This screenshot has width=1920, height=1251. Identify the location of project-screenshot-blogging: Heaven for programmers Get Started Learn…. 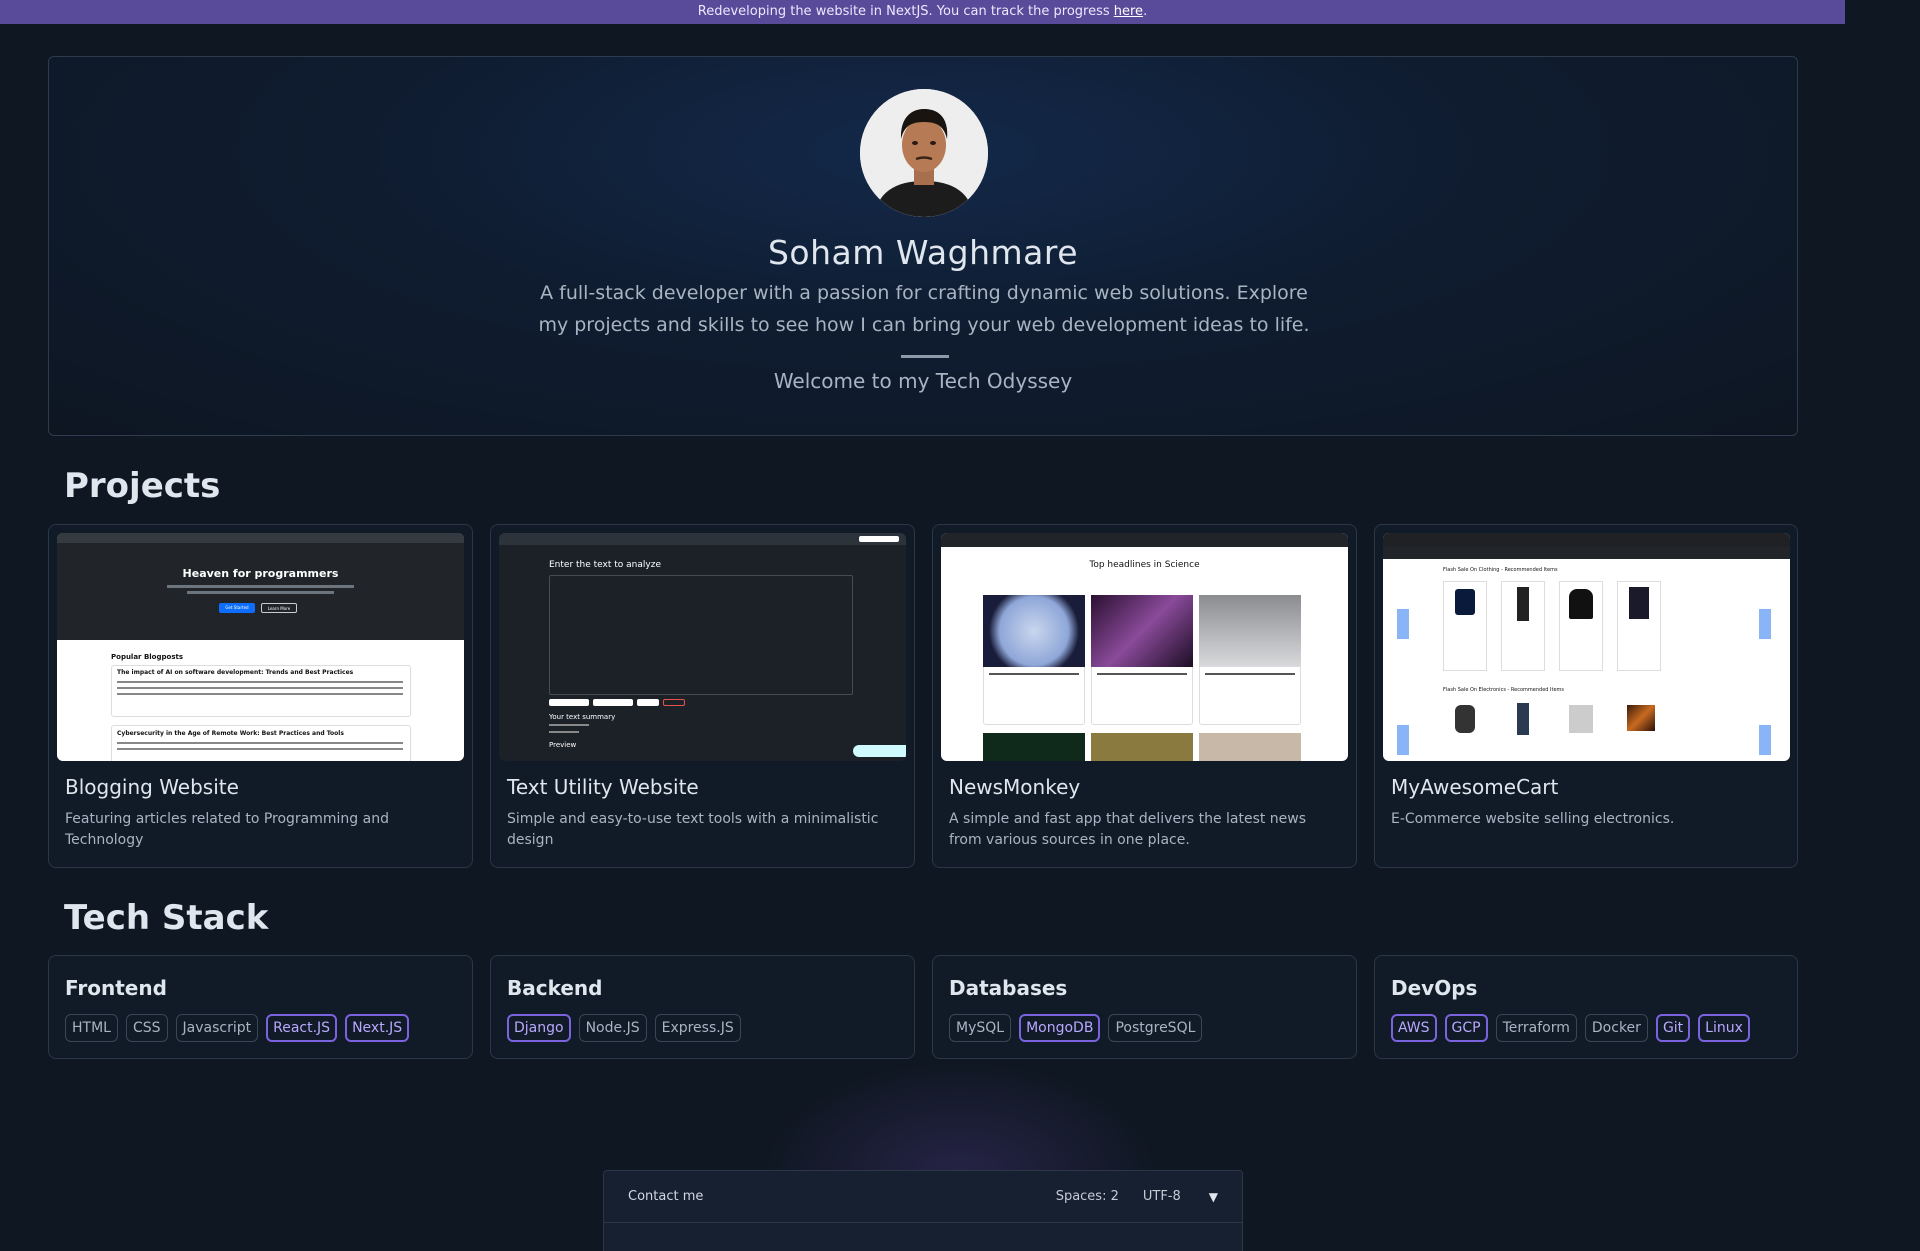
(260, 647).